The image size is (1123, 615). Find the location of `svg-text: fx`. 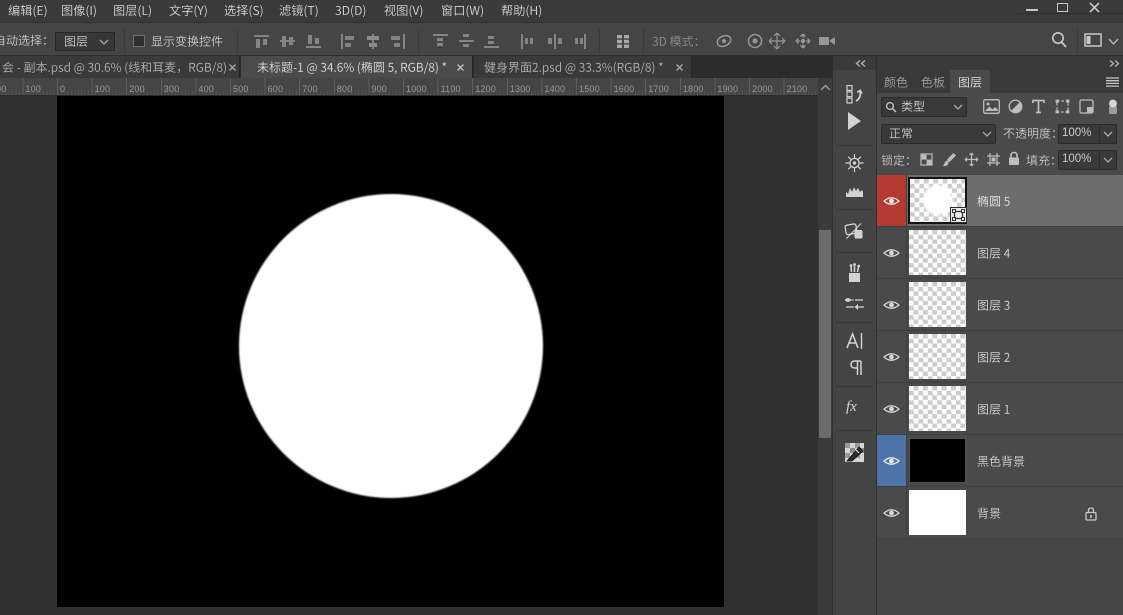

svg-text: fx is located at coordinates (851, 407).